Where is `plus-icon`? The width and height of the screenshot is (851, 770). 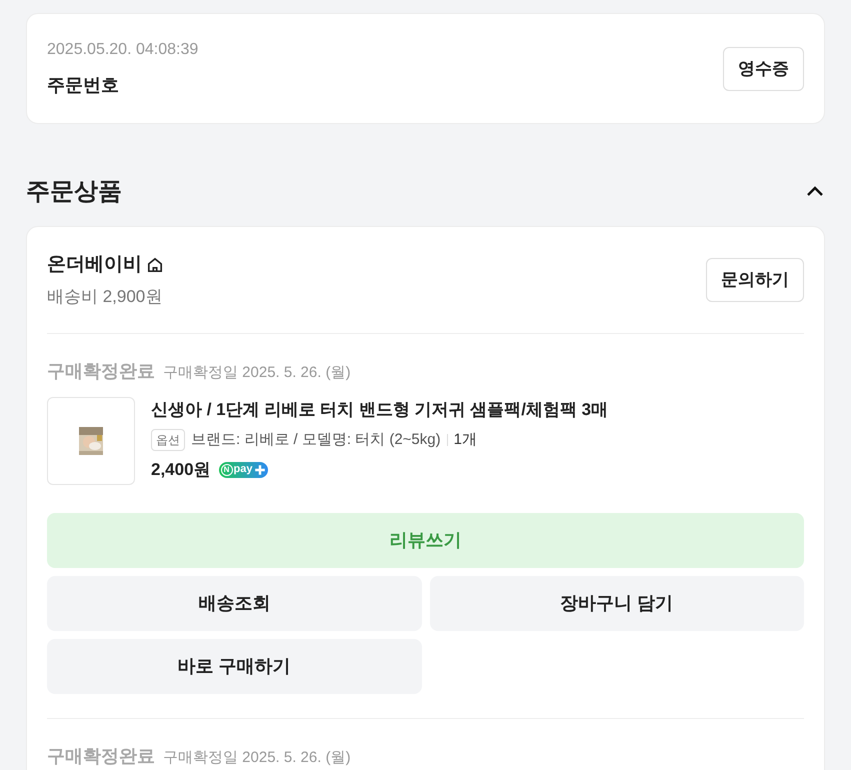 plus-icon is located at coordinates (260, 470).